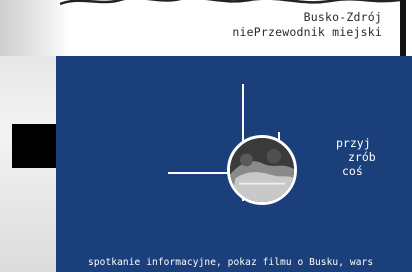 The width and height of the screenshot is (412, 272). What do you see at coordinates (403, 28) in the screenshot?
I see `top-divider` at bounding box center [403, 28].